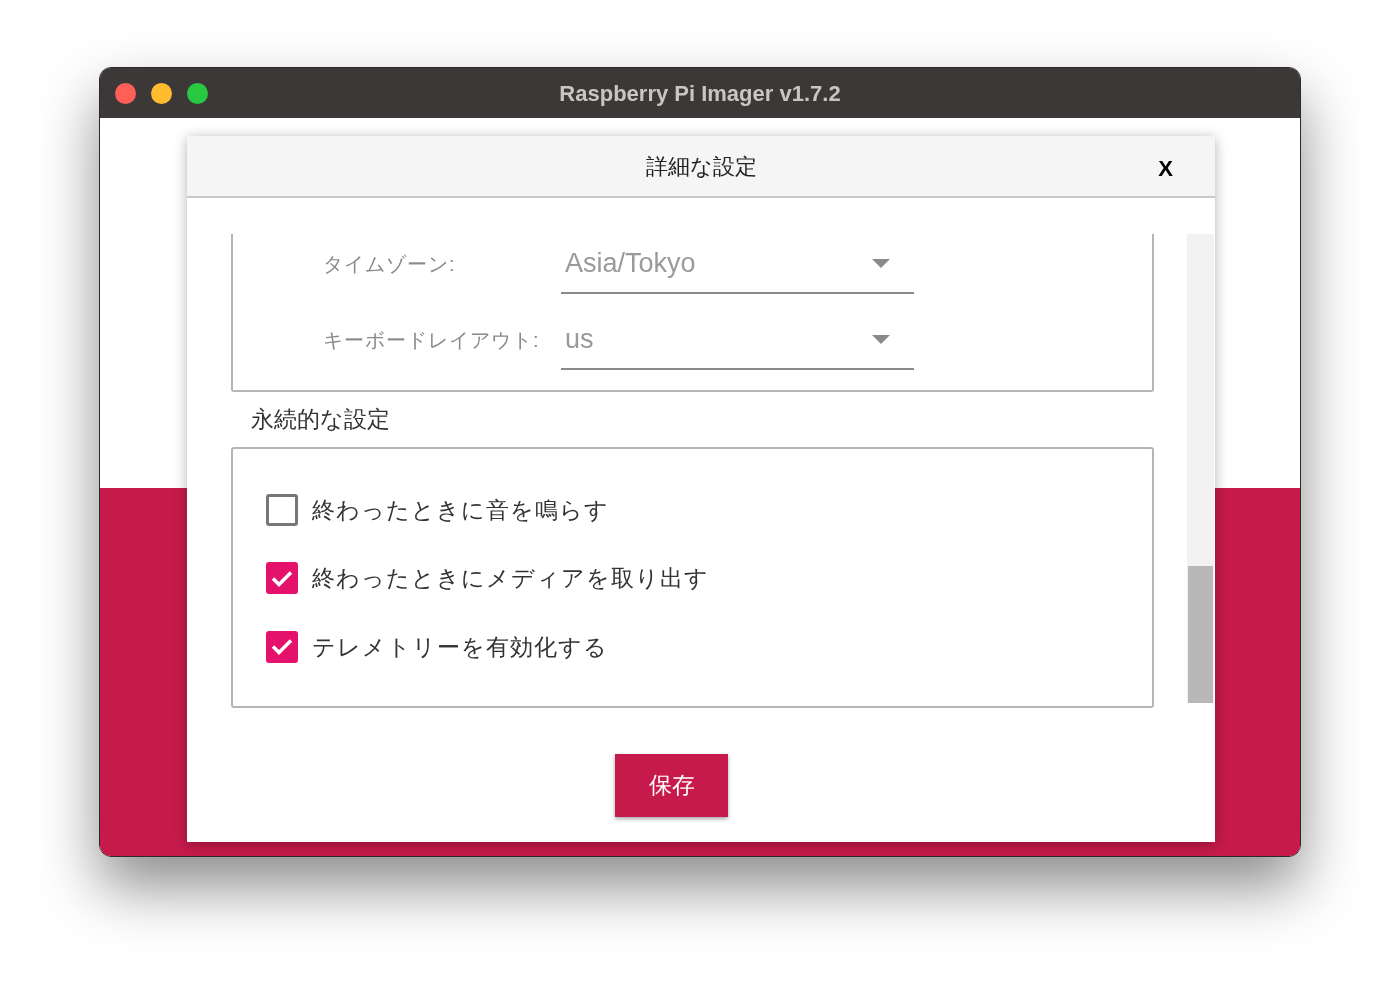 This screenshot has height=989, width=1400. I want to click on close-button: X, so click(1165, 168).